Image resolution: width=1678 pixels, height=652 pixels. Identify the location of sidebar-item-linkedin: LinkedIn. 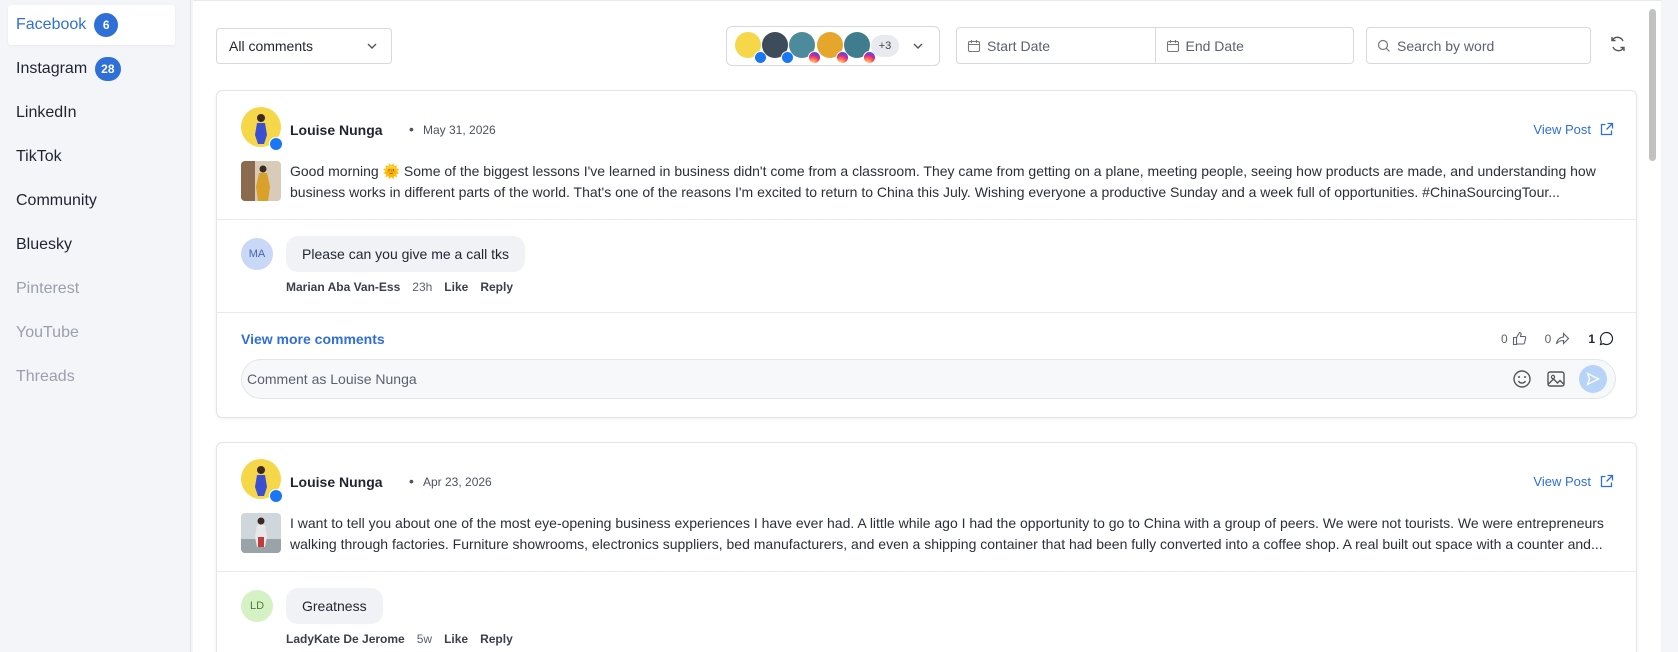
(91, 113).